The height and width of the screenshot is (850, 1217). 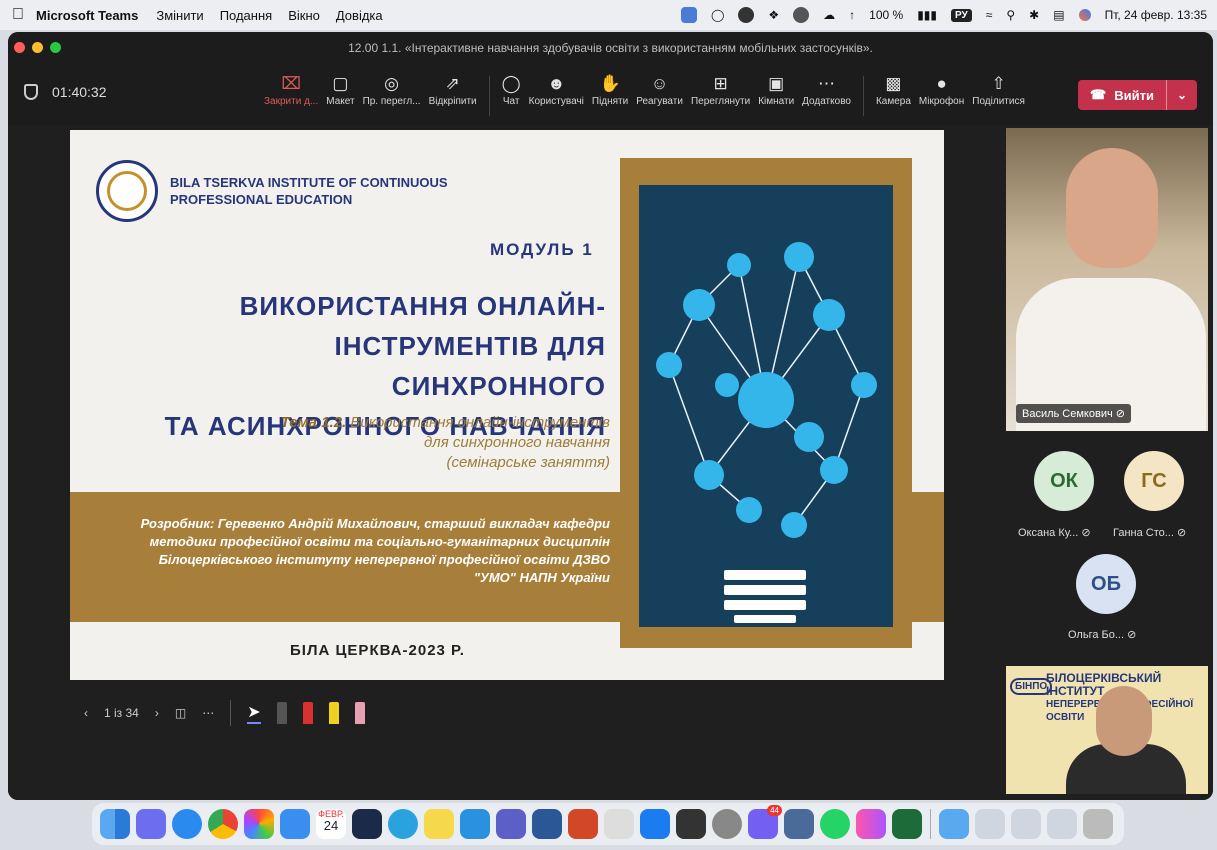 What do you see at coordinates (961, 15) in the screenshot?
I see `input-source: РУ` at bounding box center [961, 15].